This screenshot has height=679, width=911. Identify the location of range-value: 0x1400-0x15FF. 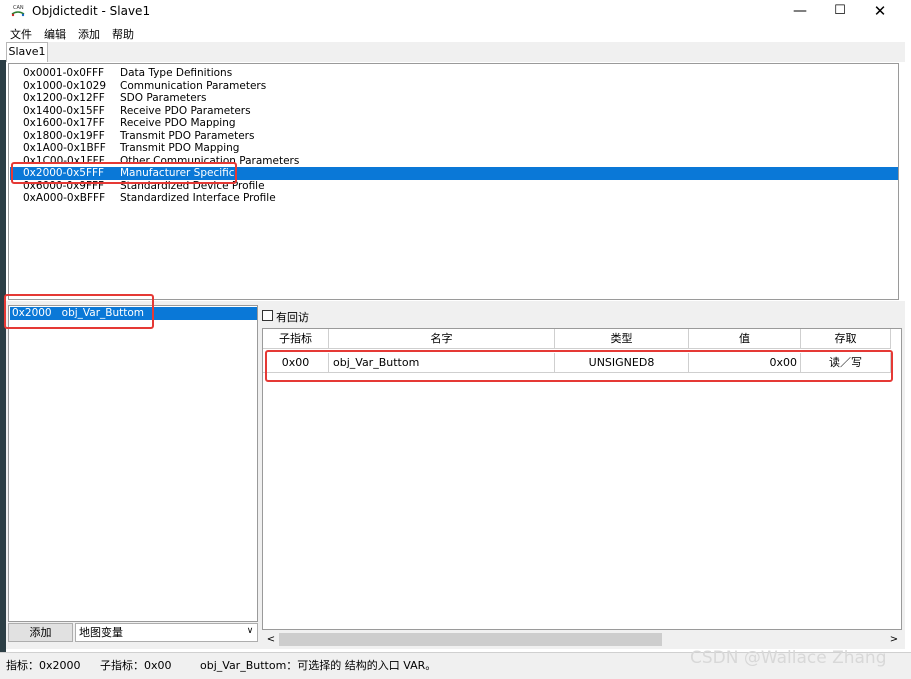
(64, 110).